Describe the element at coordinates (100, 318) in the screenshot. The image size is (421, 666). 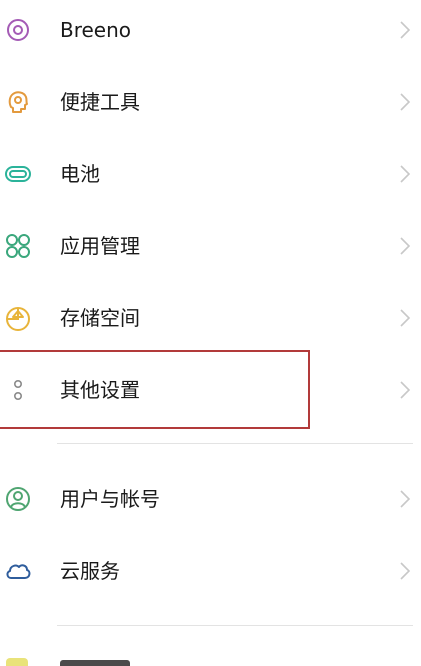
I see `settings-item-label: 存储空间` at that location.